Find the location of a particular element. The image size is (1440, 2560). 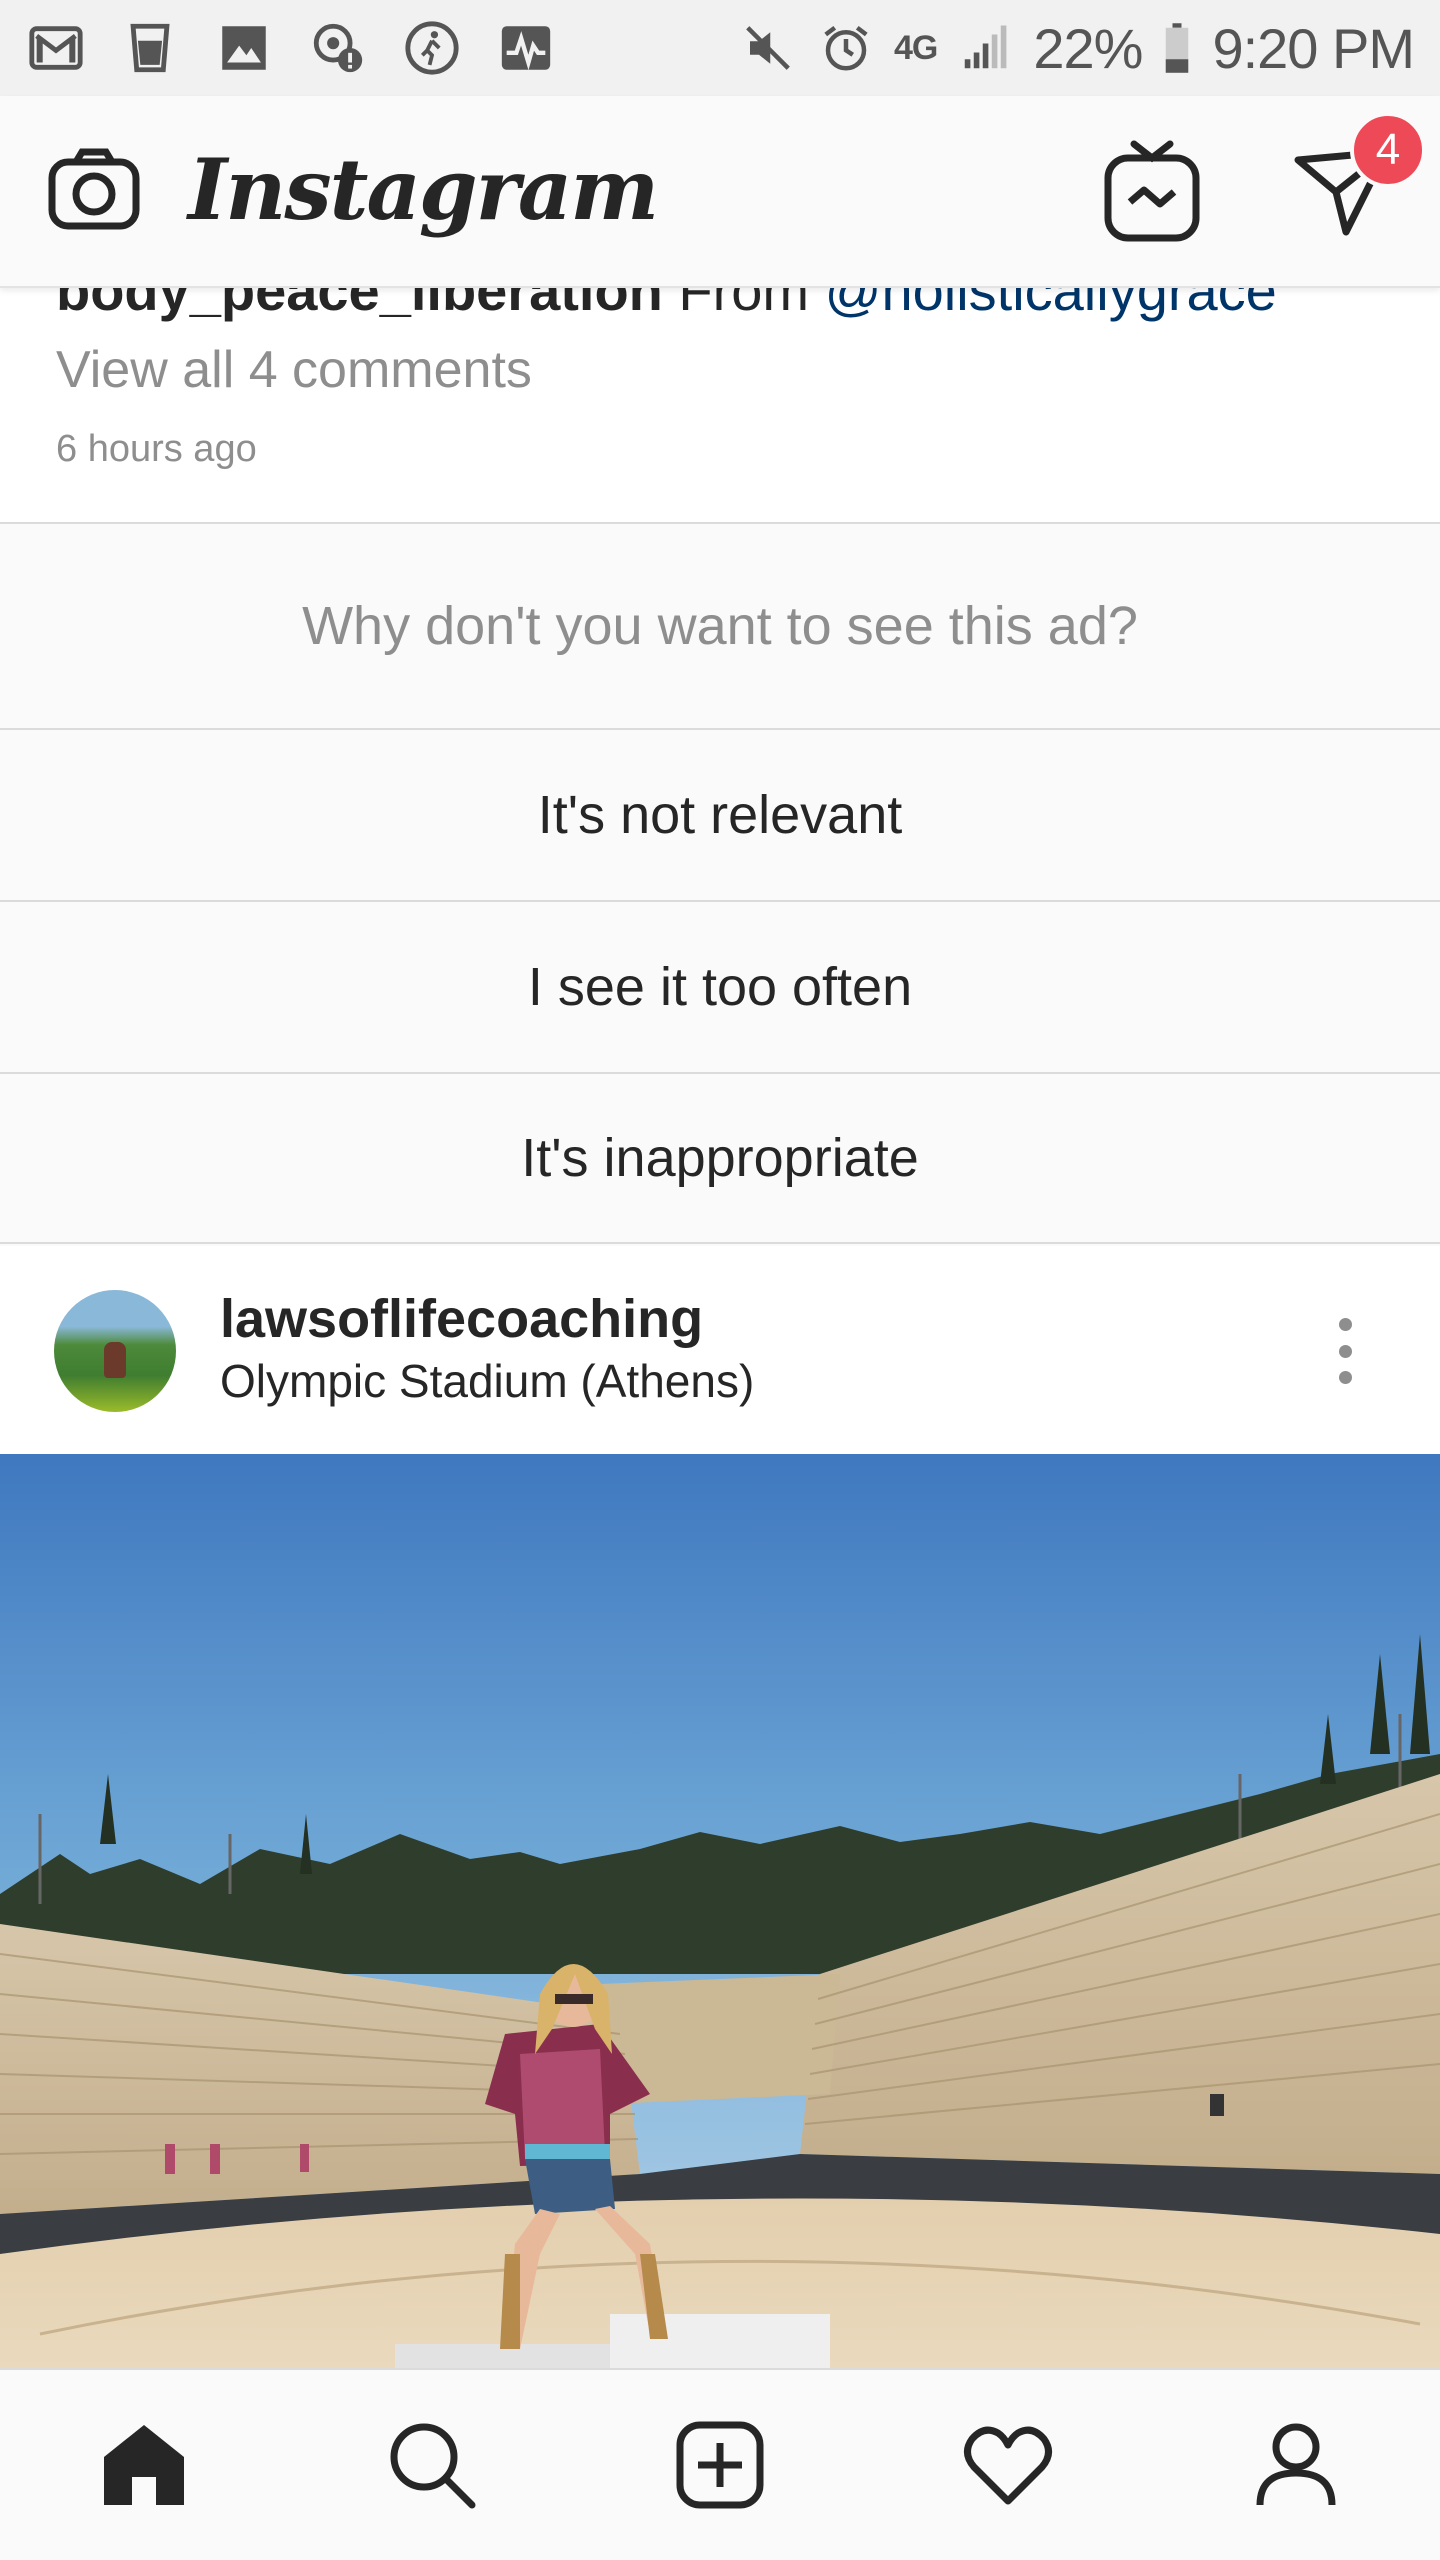

battery-icon is located at coordinates (1177, 48).